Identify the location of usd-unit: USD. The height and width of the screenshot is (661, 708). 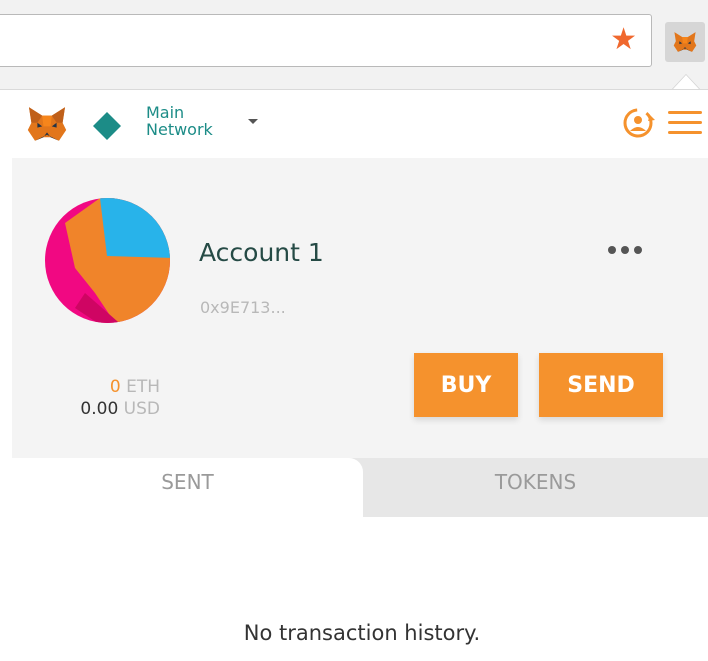
(141, 409).